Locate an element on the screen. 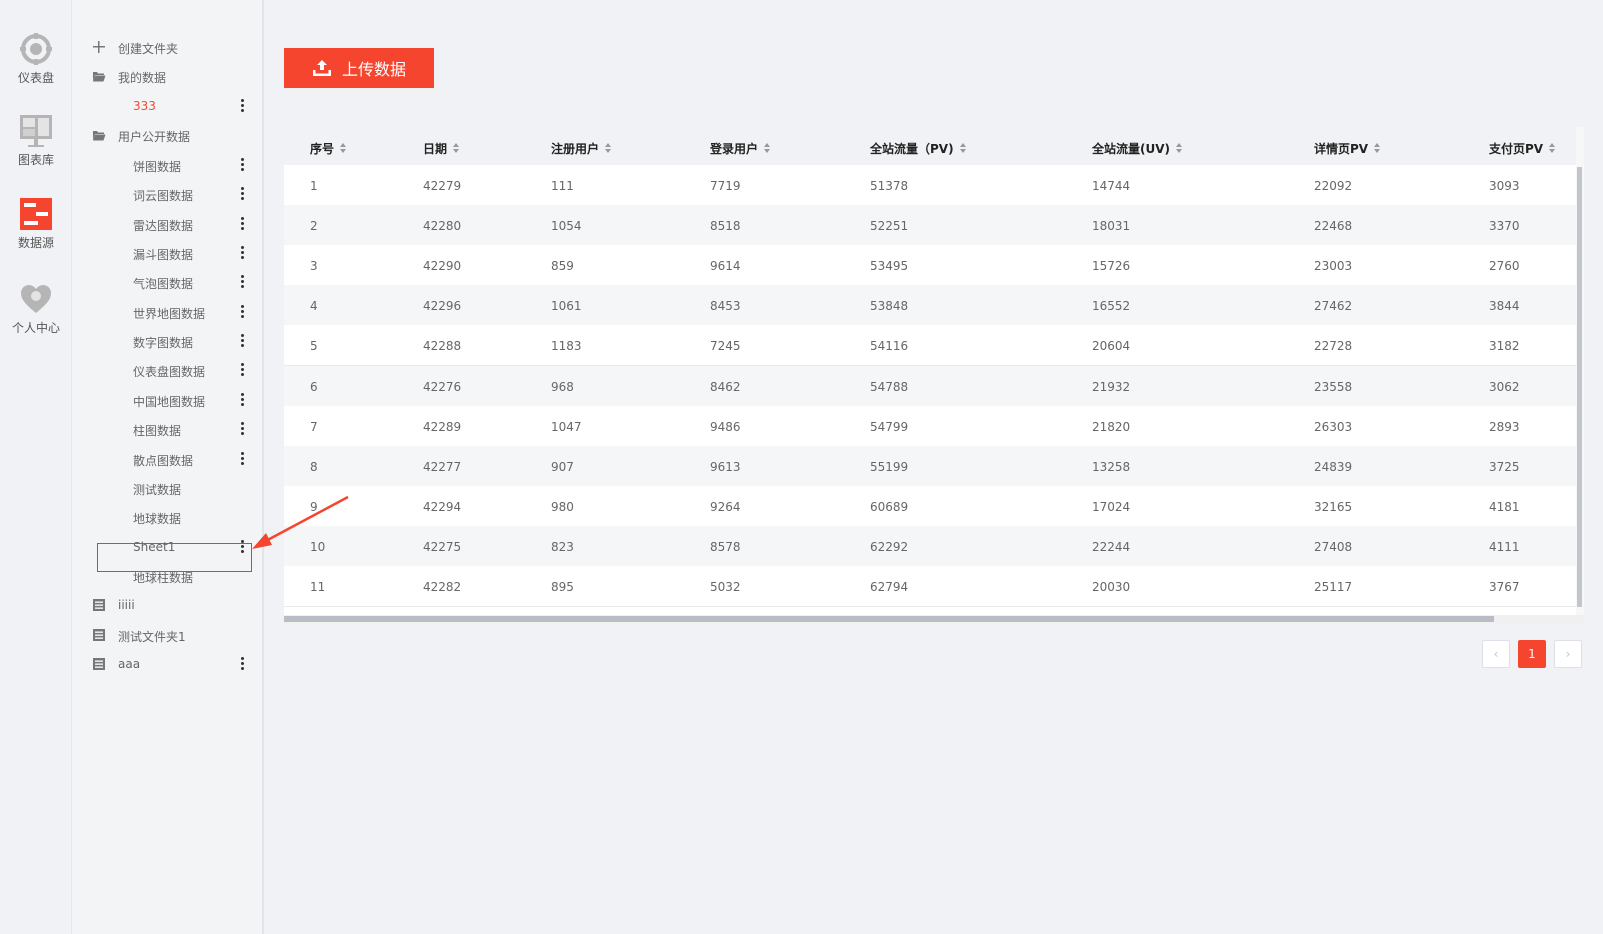  folder-public-data: 用户公开数据 is located at coordinates (168, 135).